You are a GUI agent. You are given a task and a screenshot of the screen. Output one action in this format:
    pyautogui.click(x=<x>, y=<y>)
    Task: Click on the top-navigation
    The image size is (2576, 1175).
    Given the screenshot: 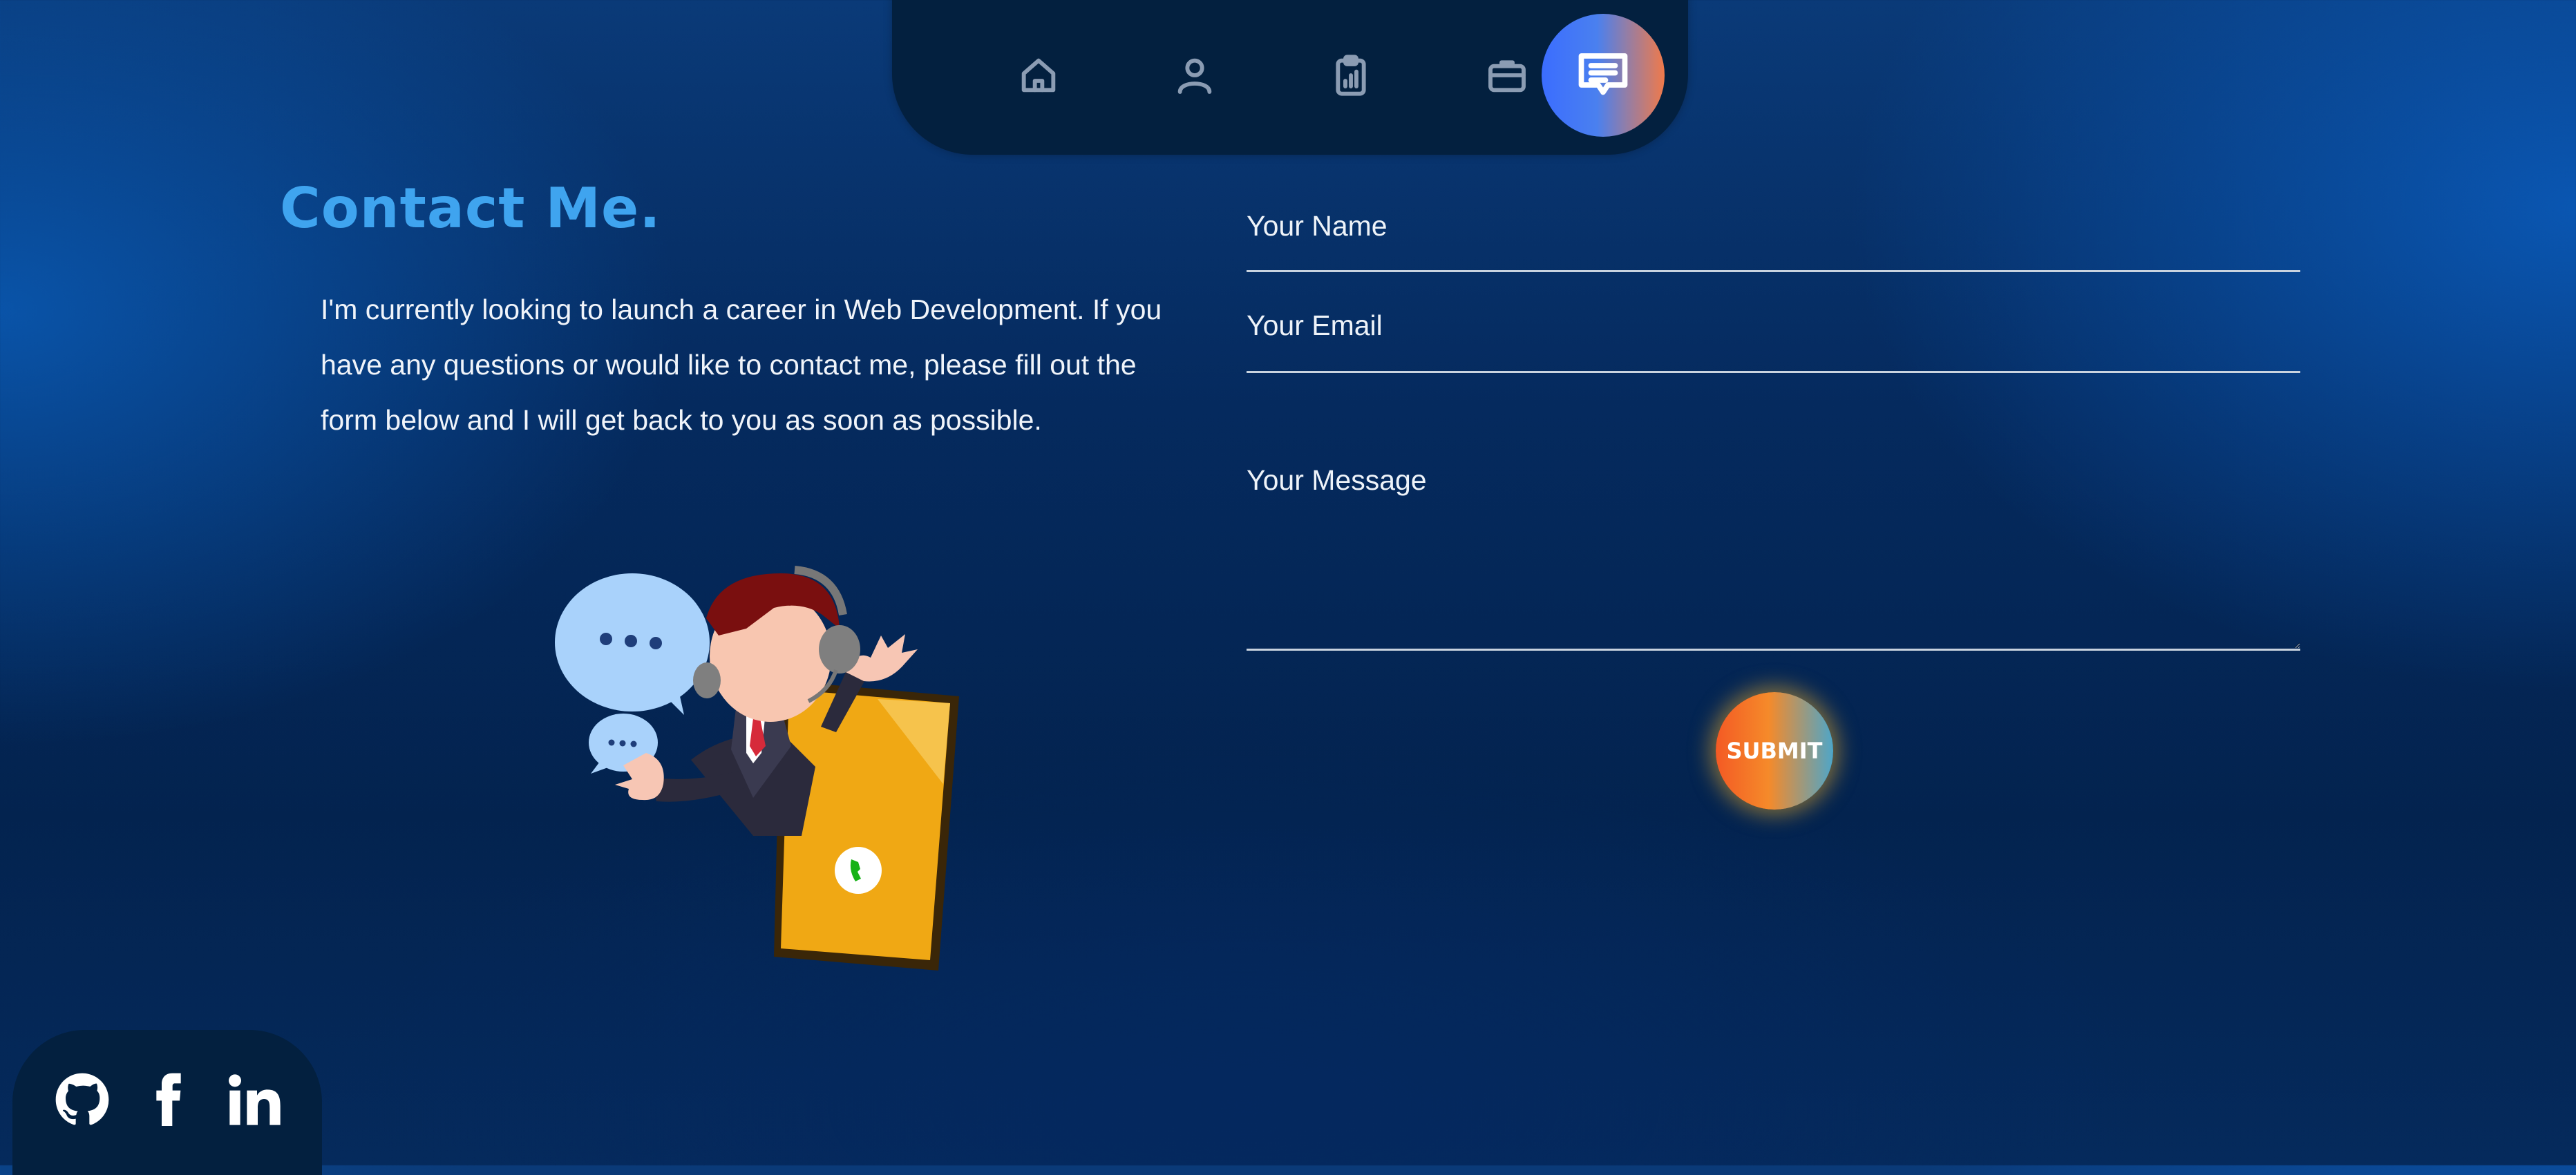 What is the action you would take?
    pyautogui.click(x=1290, y=77)
    